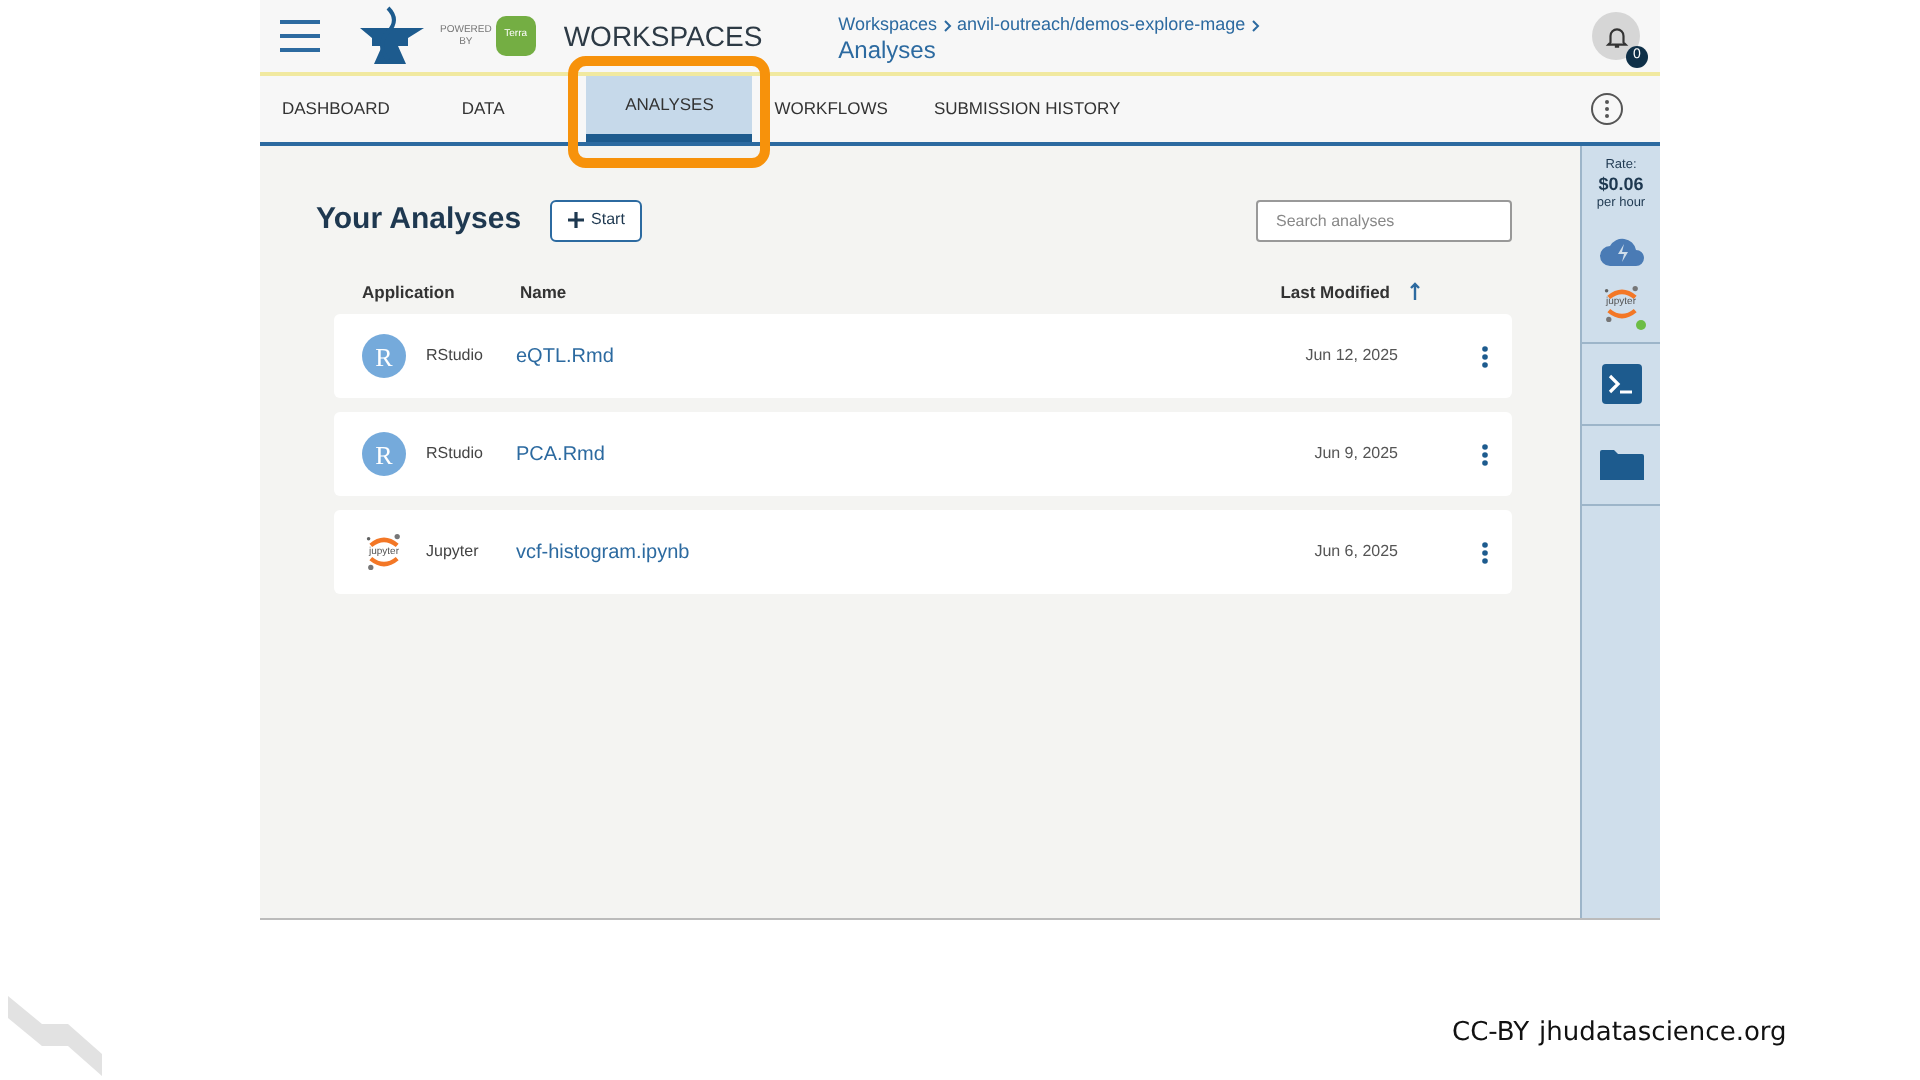  Describe the element at coordinates (1663, 1034) in the screenshot. I see `website-label: jhudatascience.org` at that location.